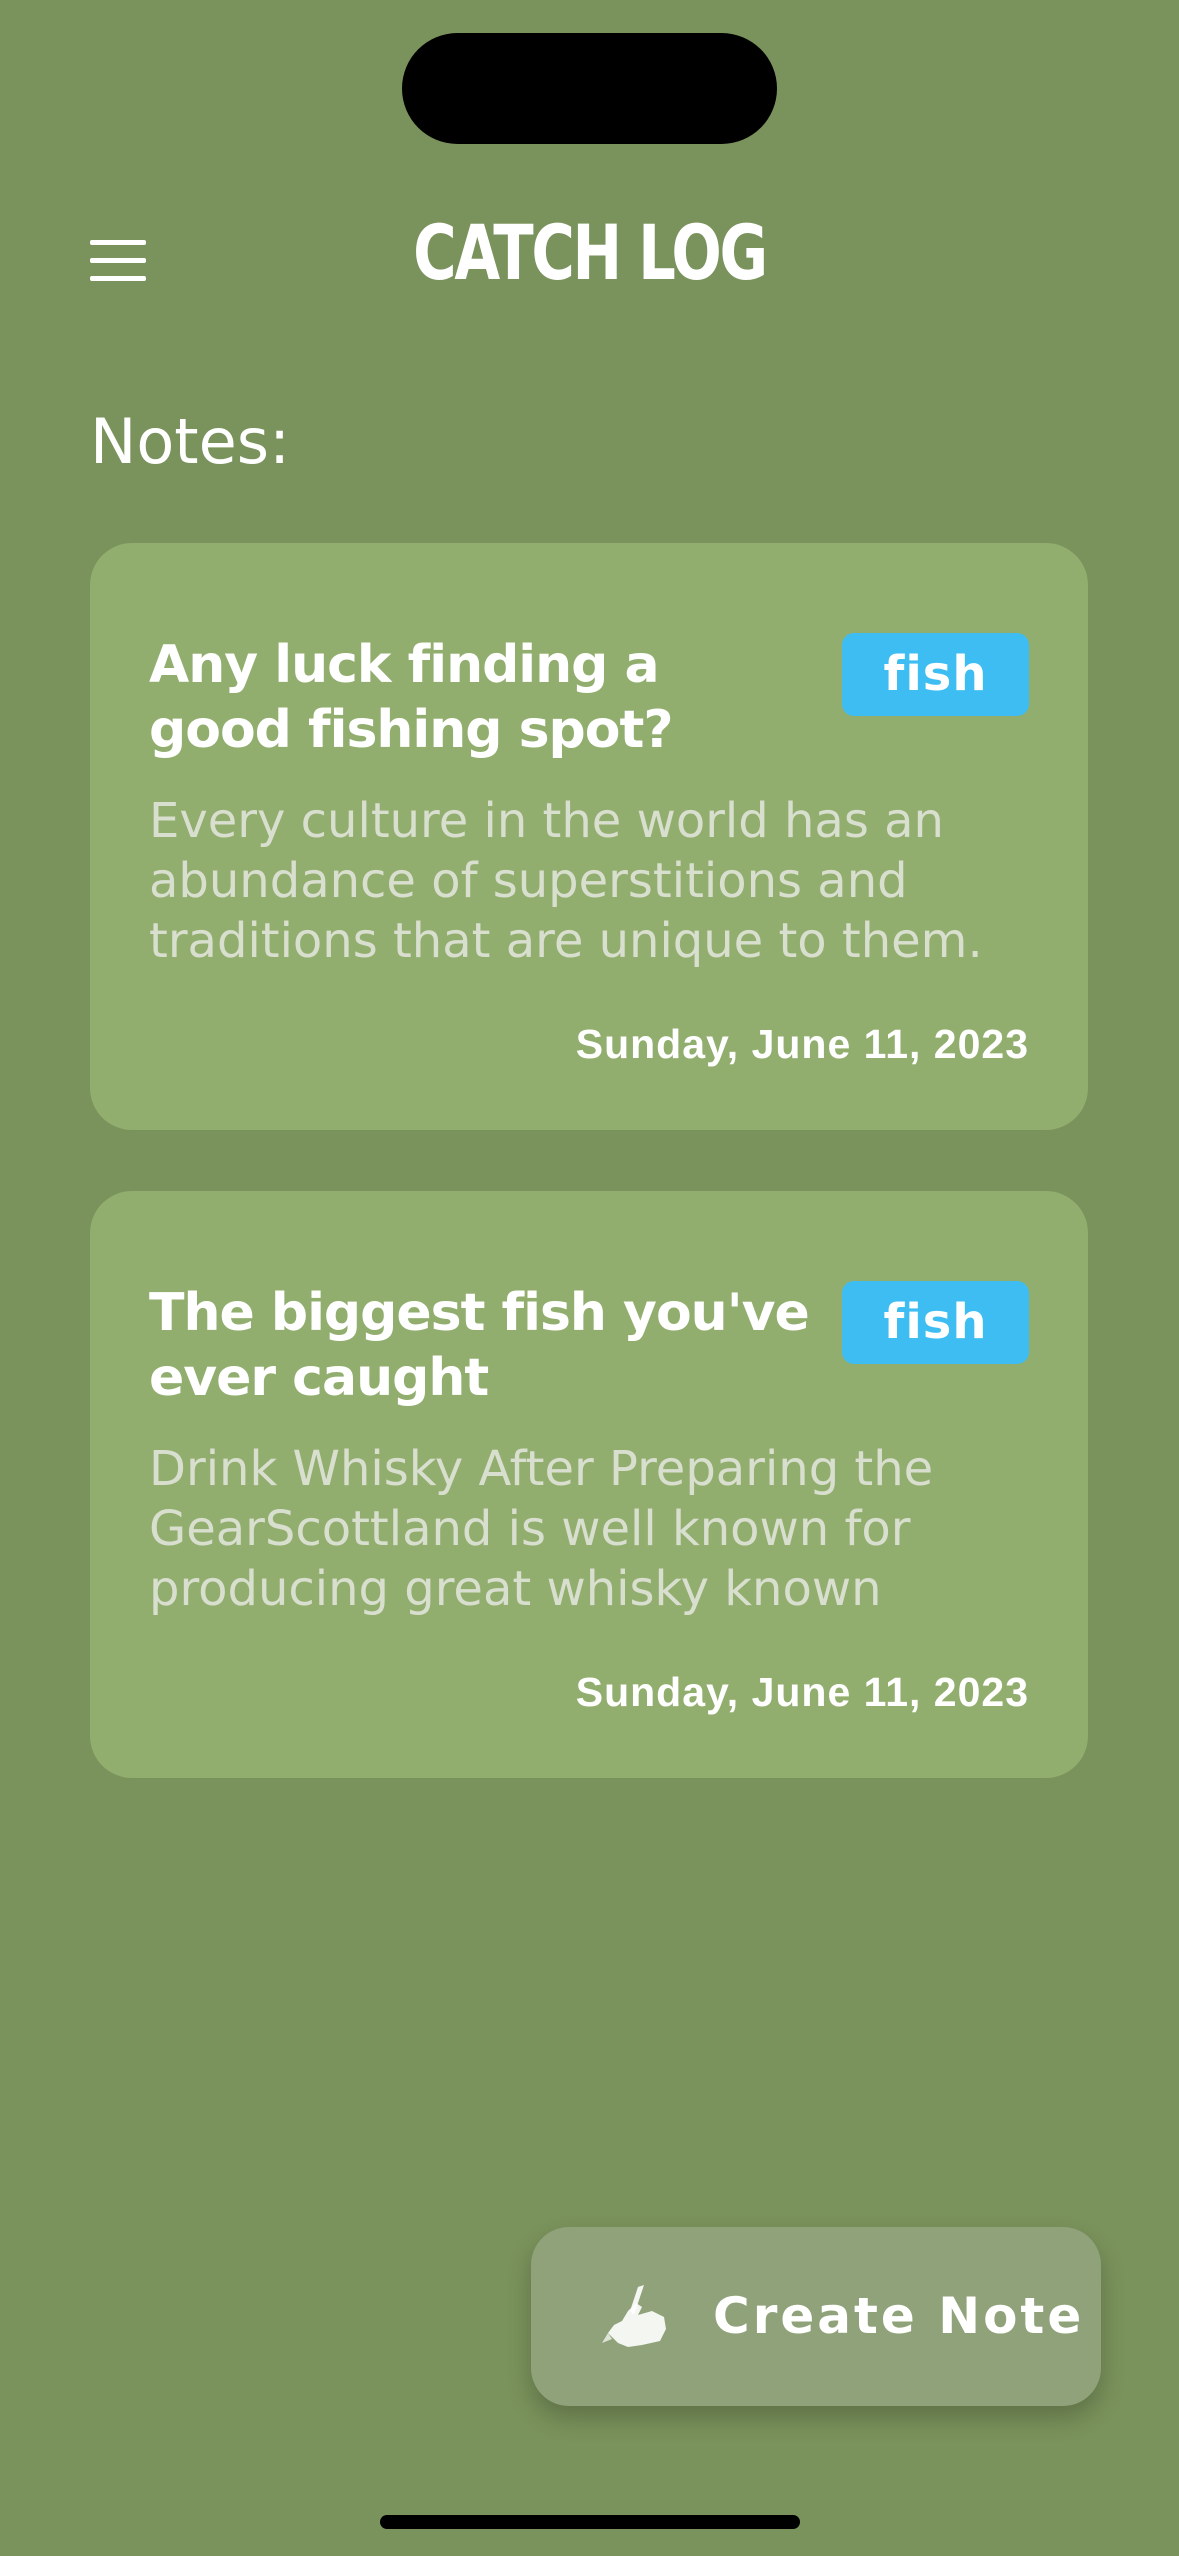  I want to click on note-title: The biggest fish you've ever caught, so click(479, 1345).